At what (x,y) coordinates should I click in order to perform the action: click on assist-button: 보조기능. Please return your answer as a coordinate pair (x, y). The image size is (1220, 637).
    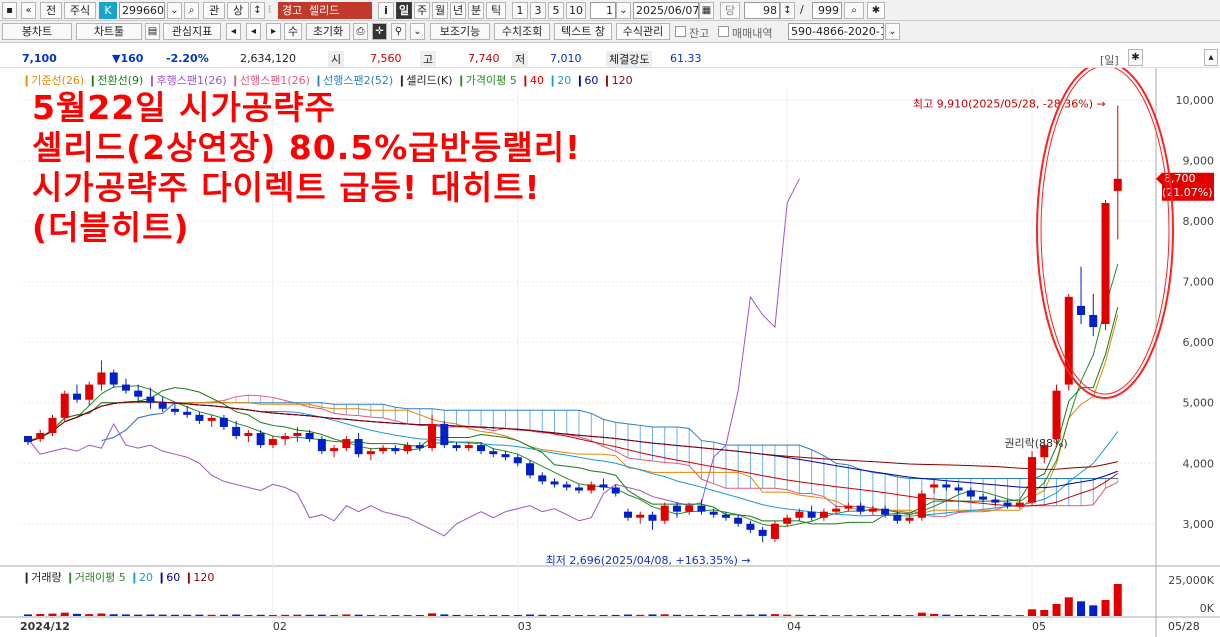
    Looking at the image, I should click on (460, 31).